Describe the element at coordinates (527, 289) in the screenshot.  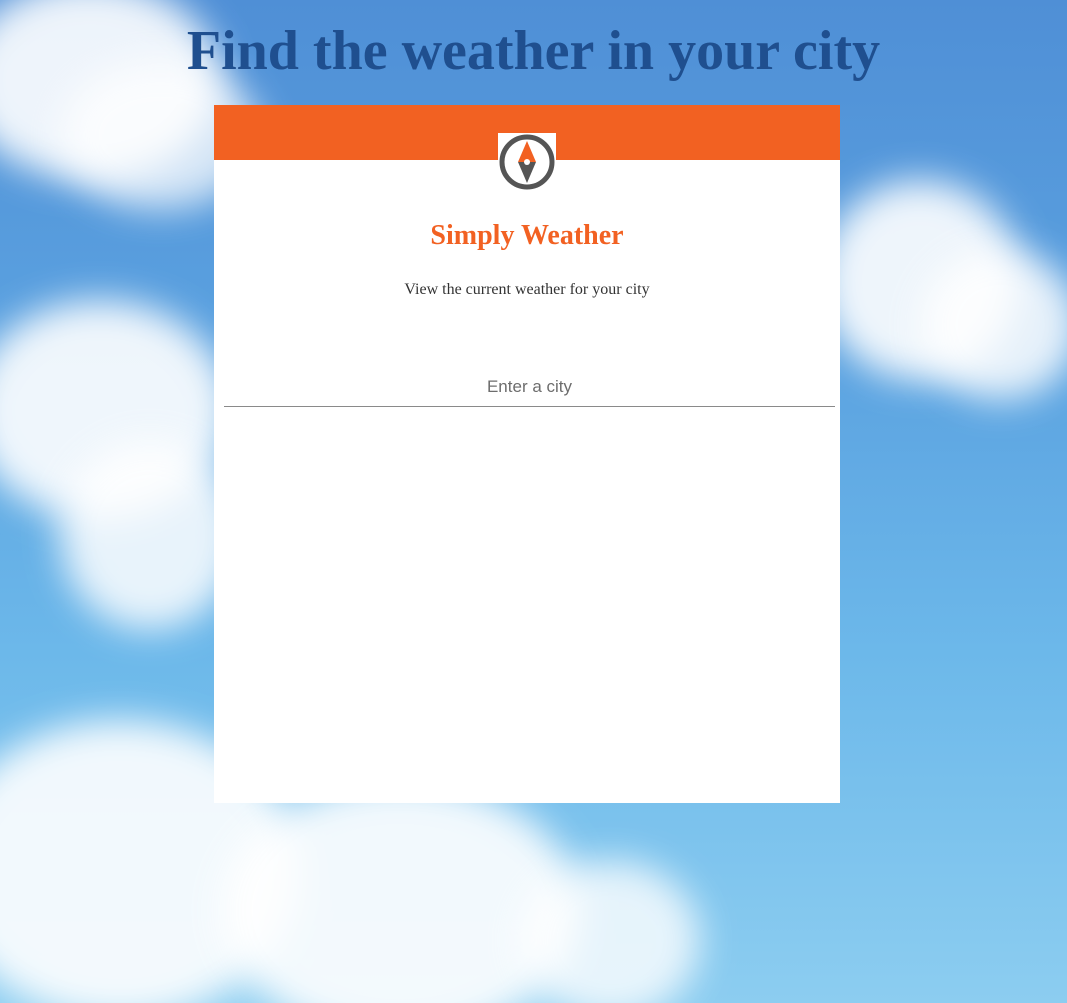
I see `tagline: View the current weather for your city` at that location.